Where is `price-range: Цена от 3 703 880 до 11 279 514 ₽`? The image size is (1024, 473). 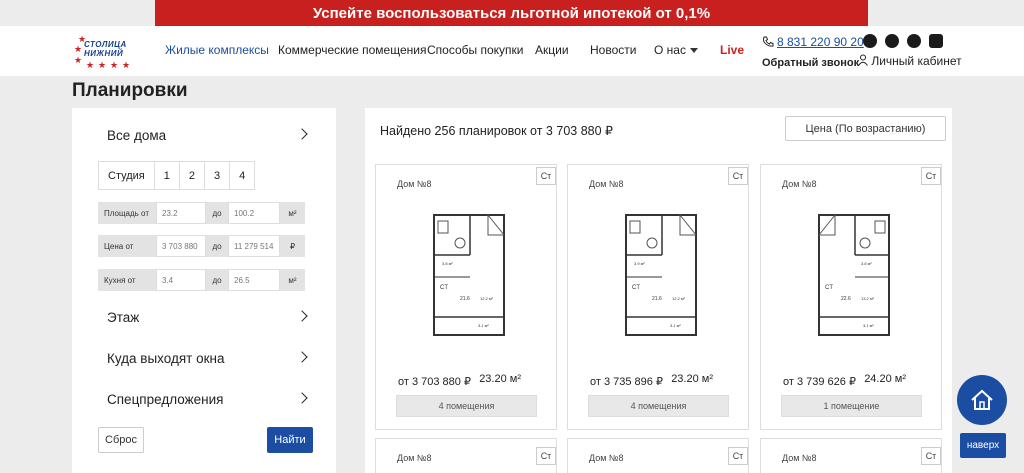
price-range: Цена от 3 703 880 до 11 279 514 ₽ is located at coordinates (201, 246).